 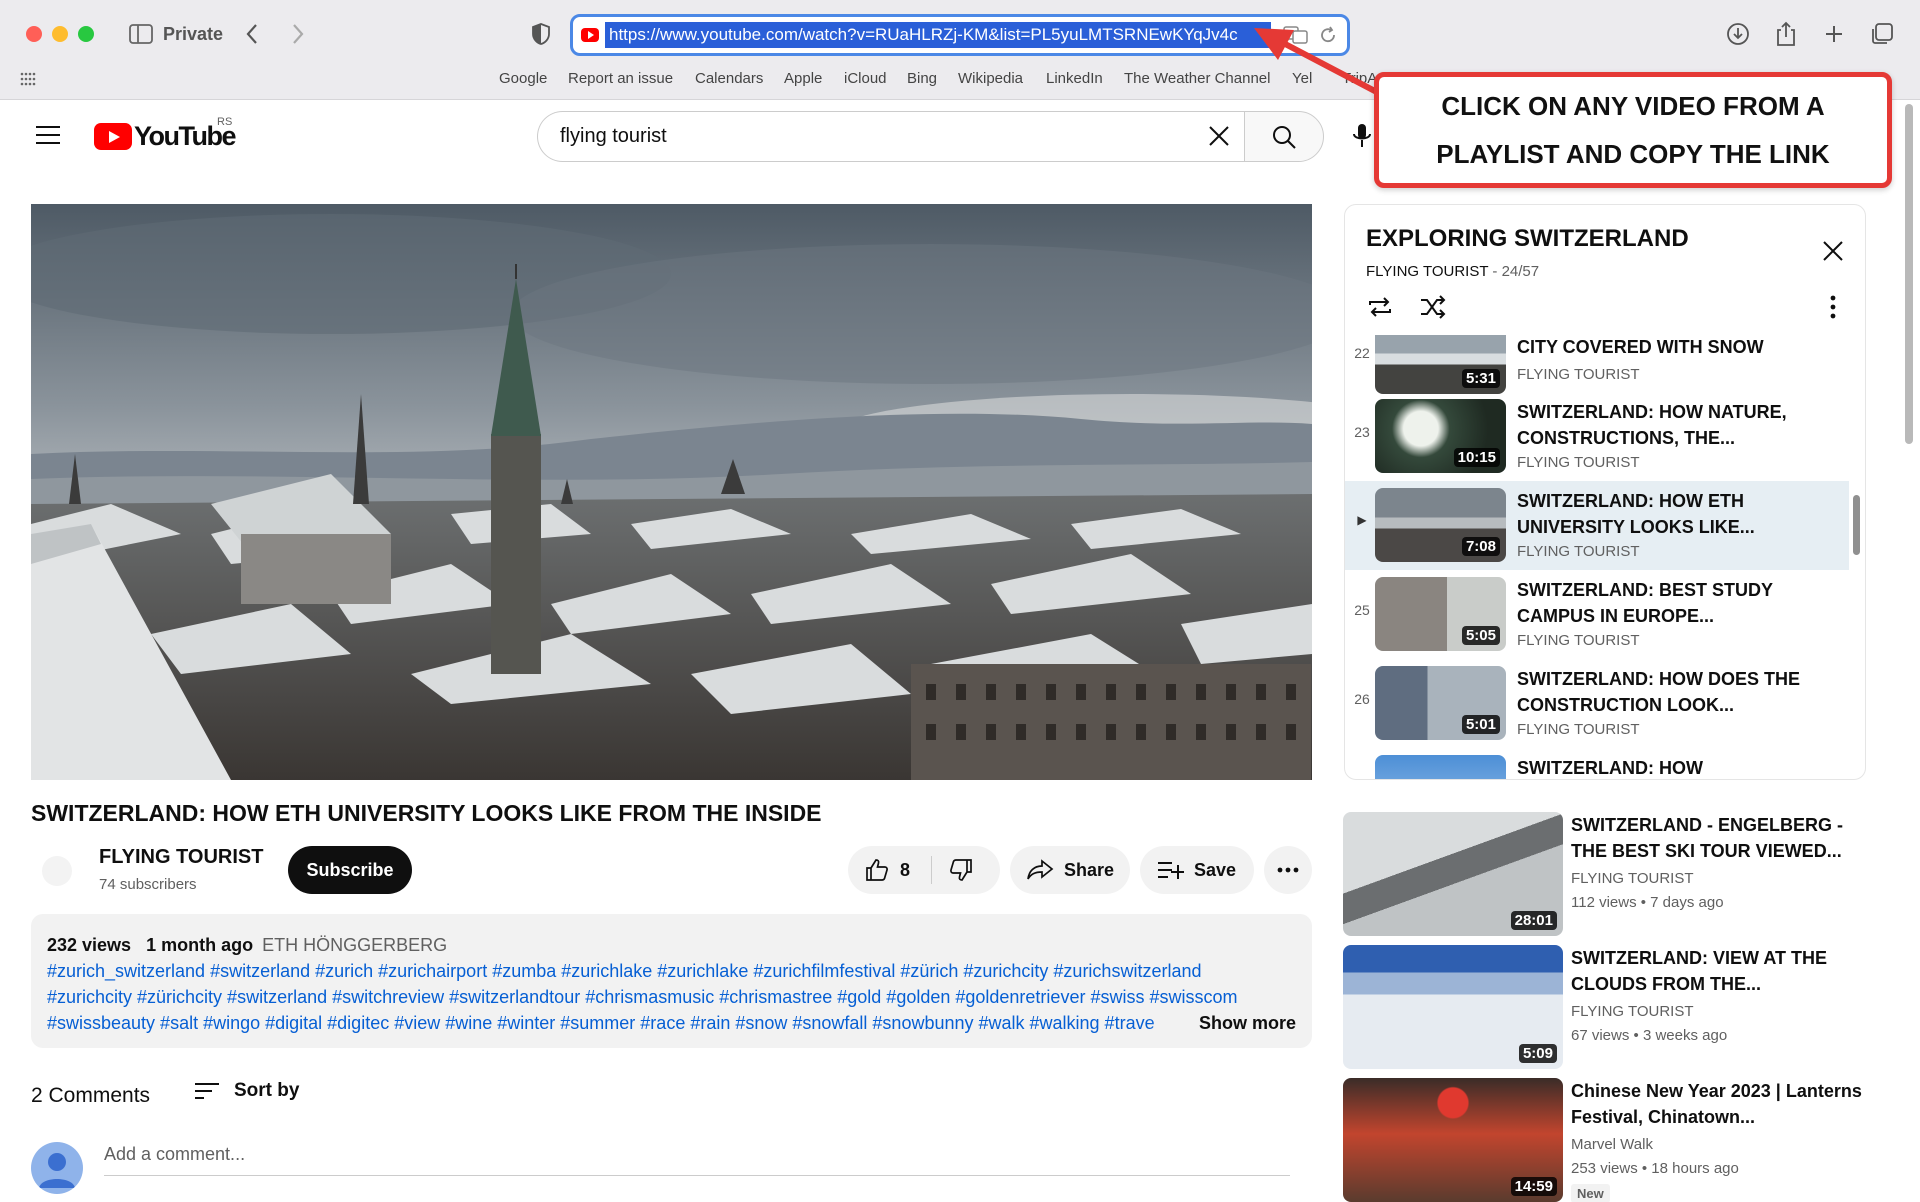 I want to click on recommended-video-channel: FLYING TOURIST, so click(x=1632, y=1011).